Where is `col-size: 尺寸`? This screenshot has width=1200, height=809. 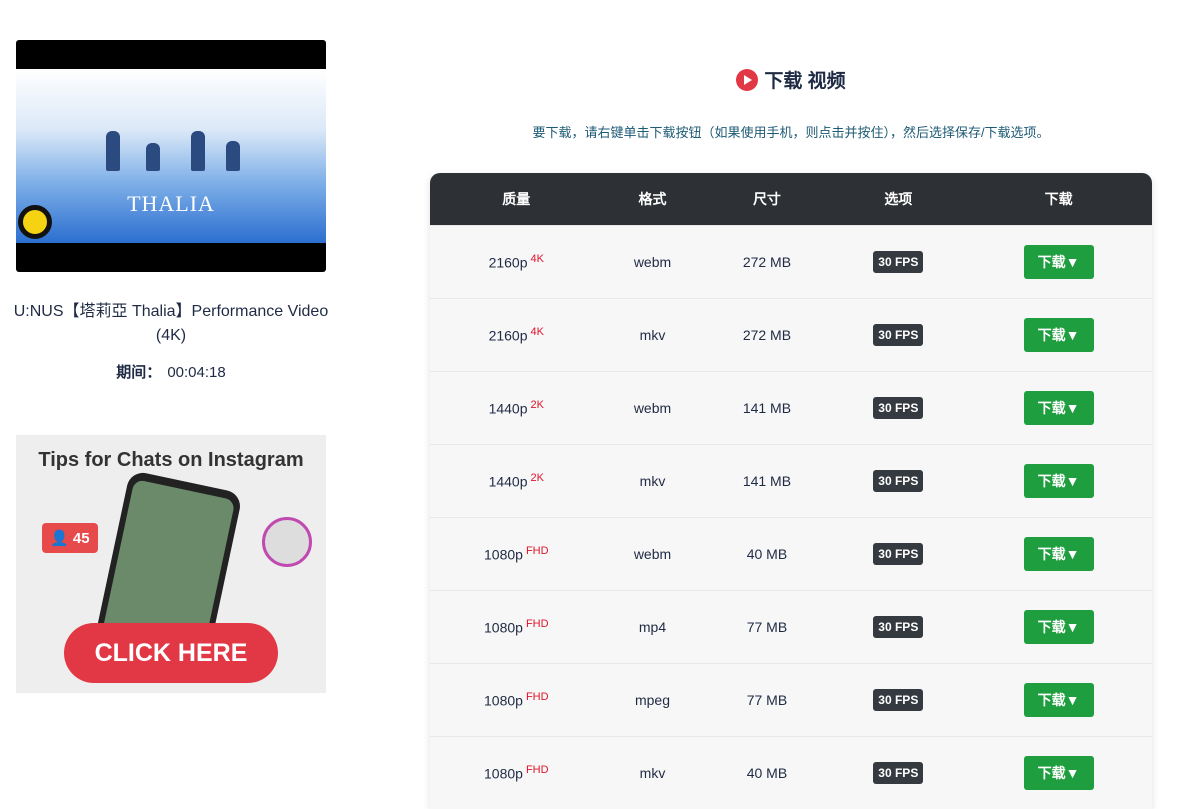 col-size: 尺寸 is located at coordinates (767, 199).